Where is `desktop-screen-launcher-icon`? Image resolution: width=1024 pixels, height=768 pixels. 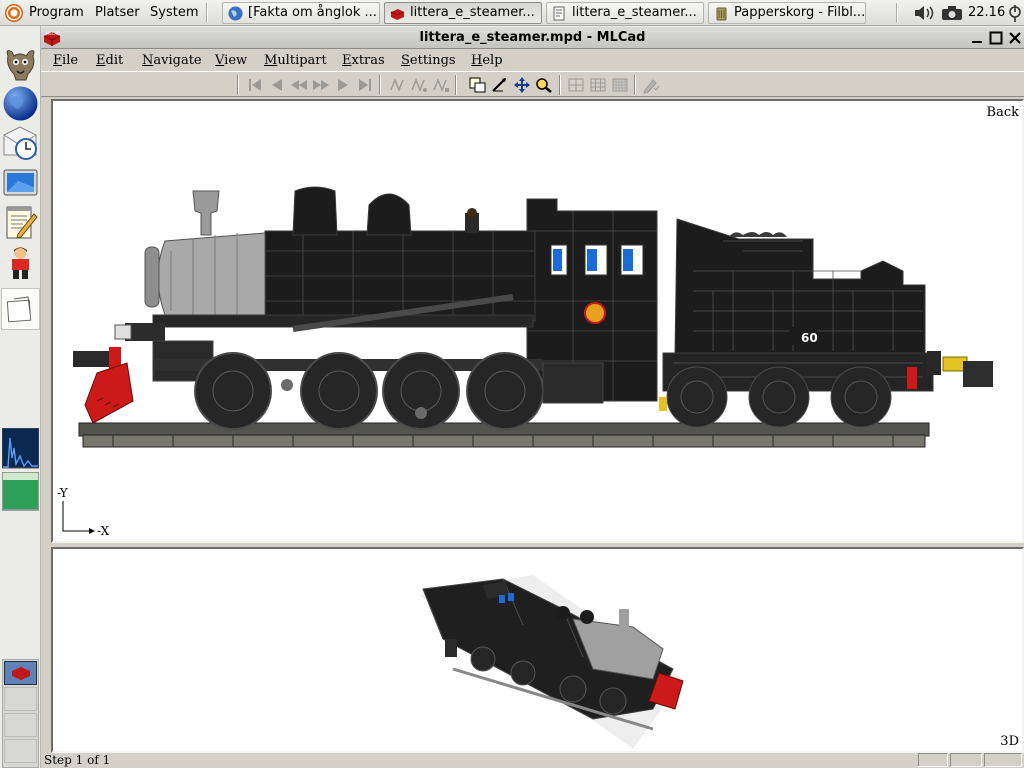
desktop-screen-launcher-icon is located at coordinates (20, 183).